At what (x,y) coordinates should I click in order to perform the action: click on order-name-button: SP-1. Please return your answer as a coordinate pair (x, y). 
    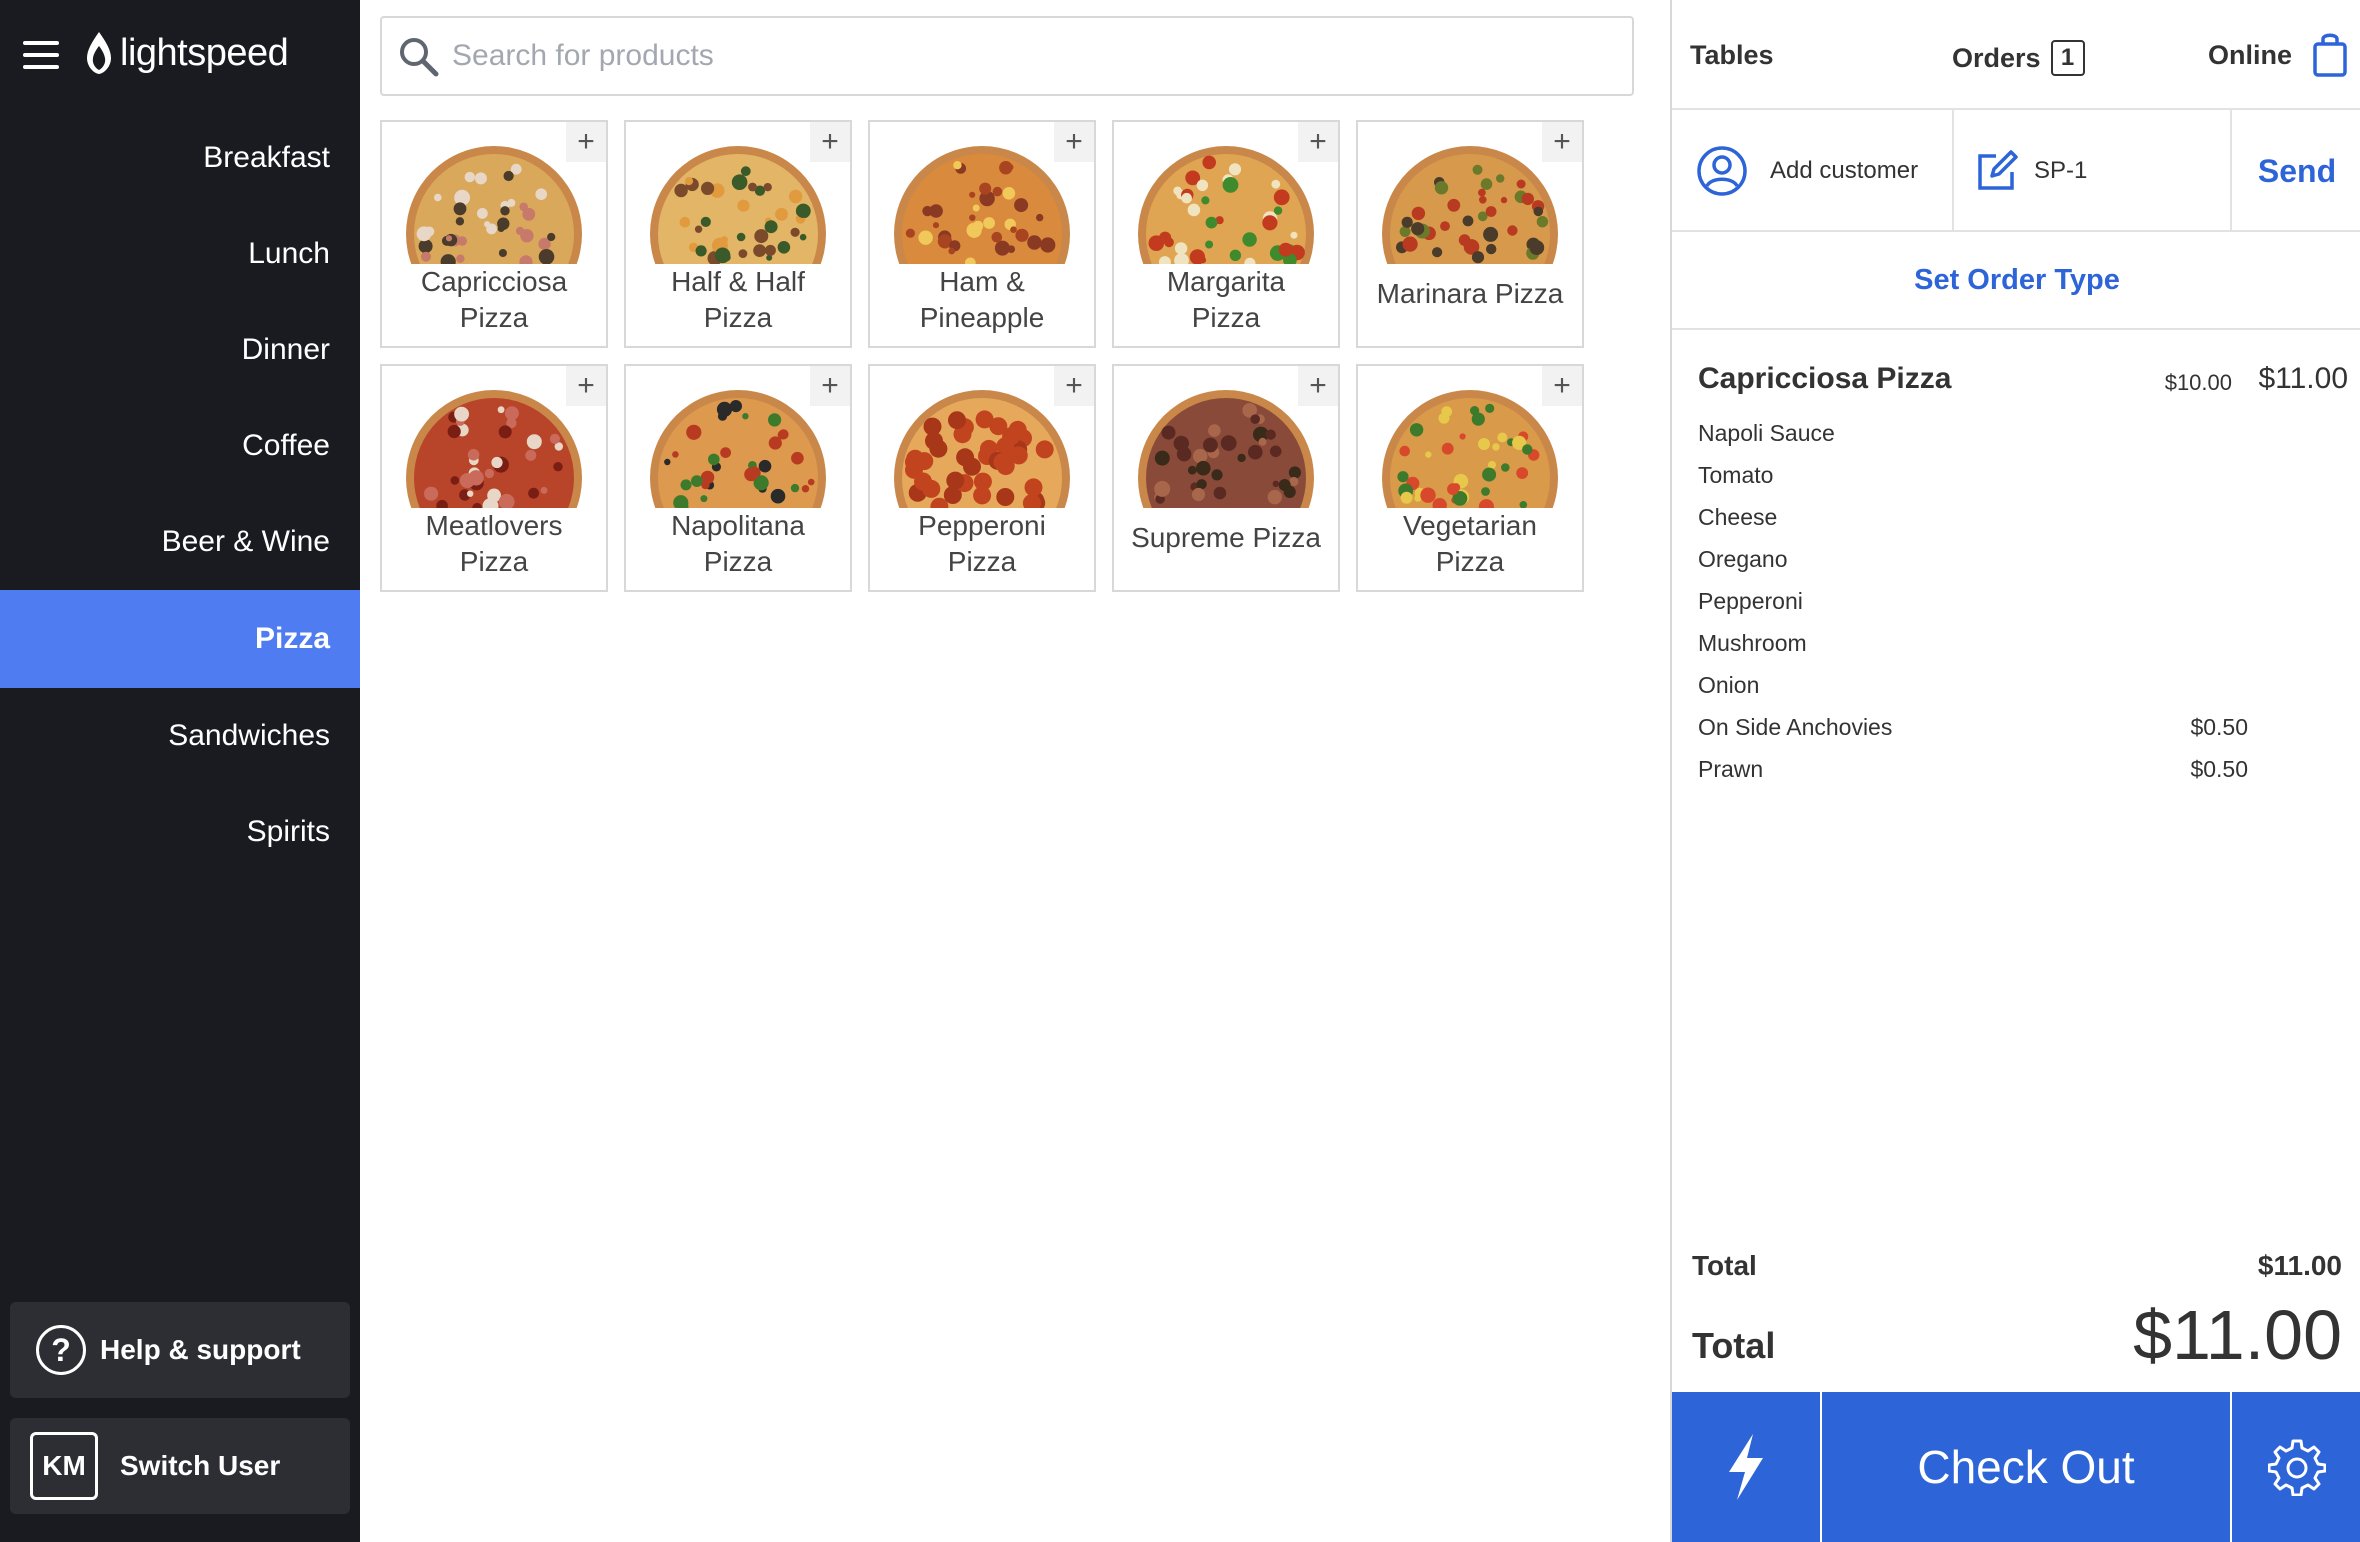
    Looking at the image, I should click on (2093, 171).